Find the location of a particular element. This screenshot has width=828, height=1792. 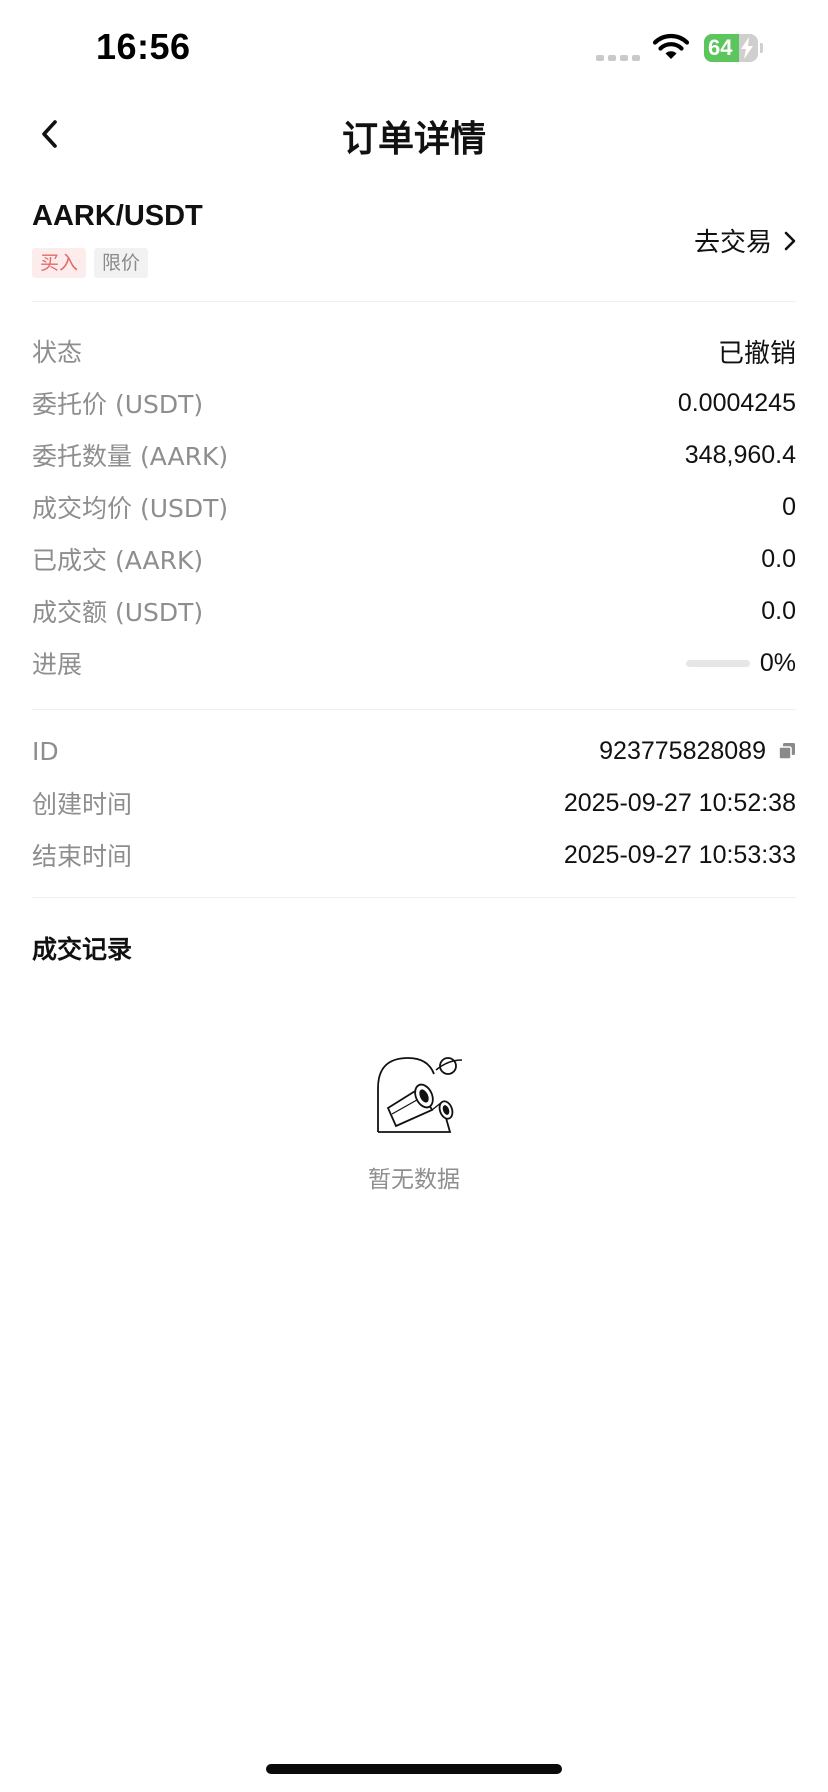

order-id-wrap: 923775828089 is located at coordinates (697, 751).